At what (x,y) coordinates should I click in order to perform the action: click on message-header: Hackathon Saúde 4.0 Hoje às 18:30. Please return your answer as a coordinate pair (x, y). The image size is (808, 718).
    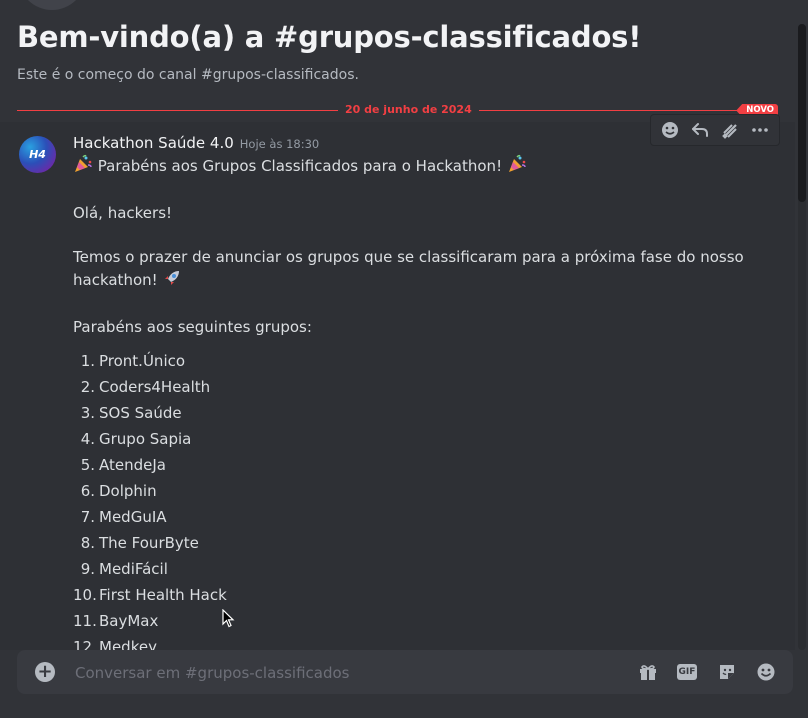
    Looking at the image, I should click on (196, 142).